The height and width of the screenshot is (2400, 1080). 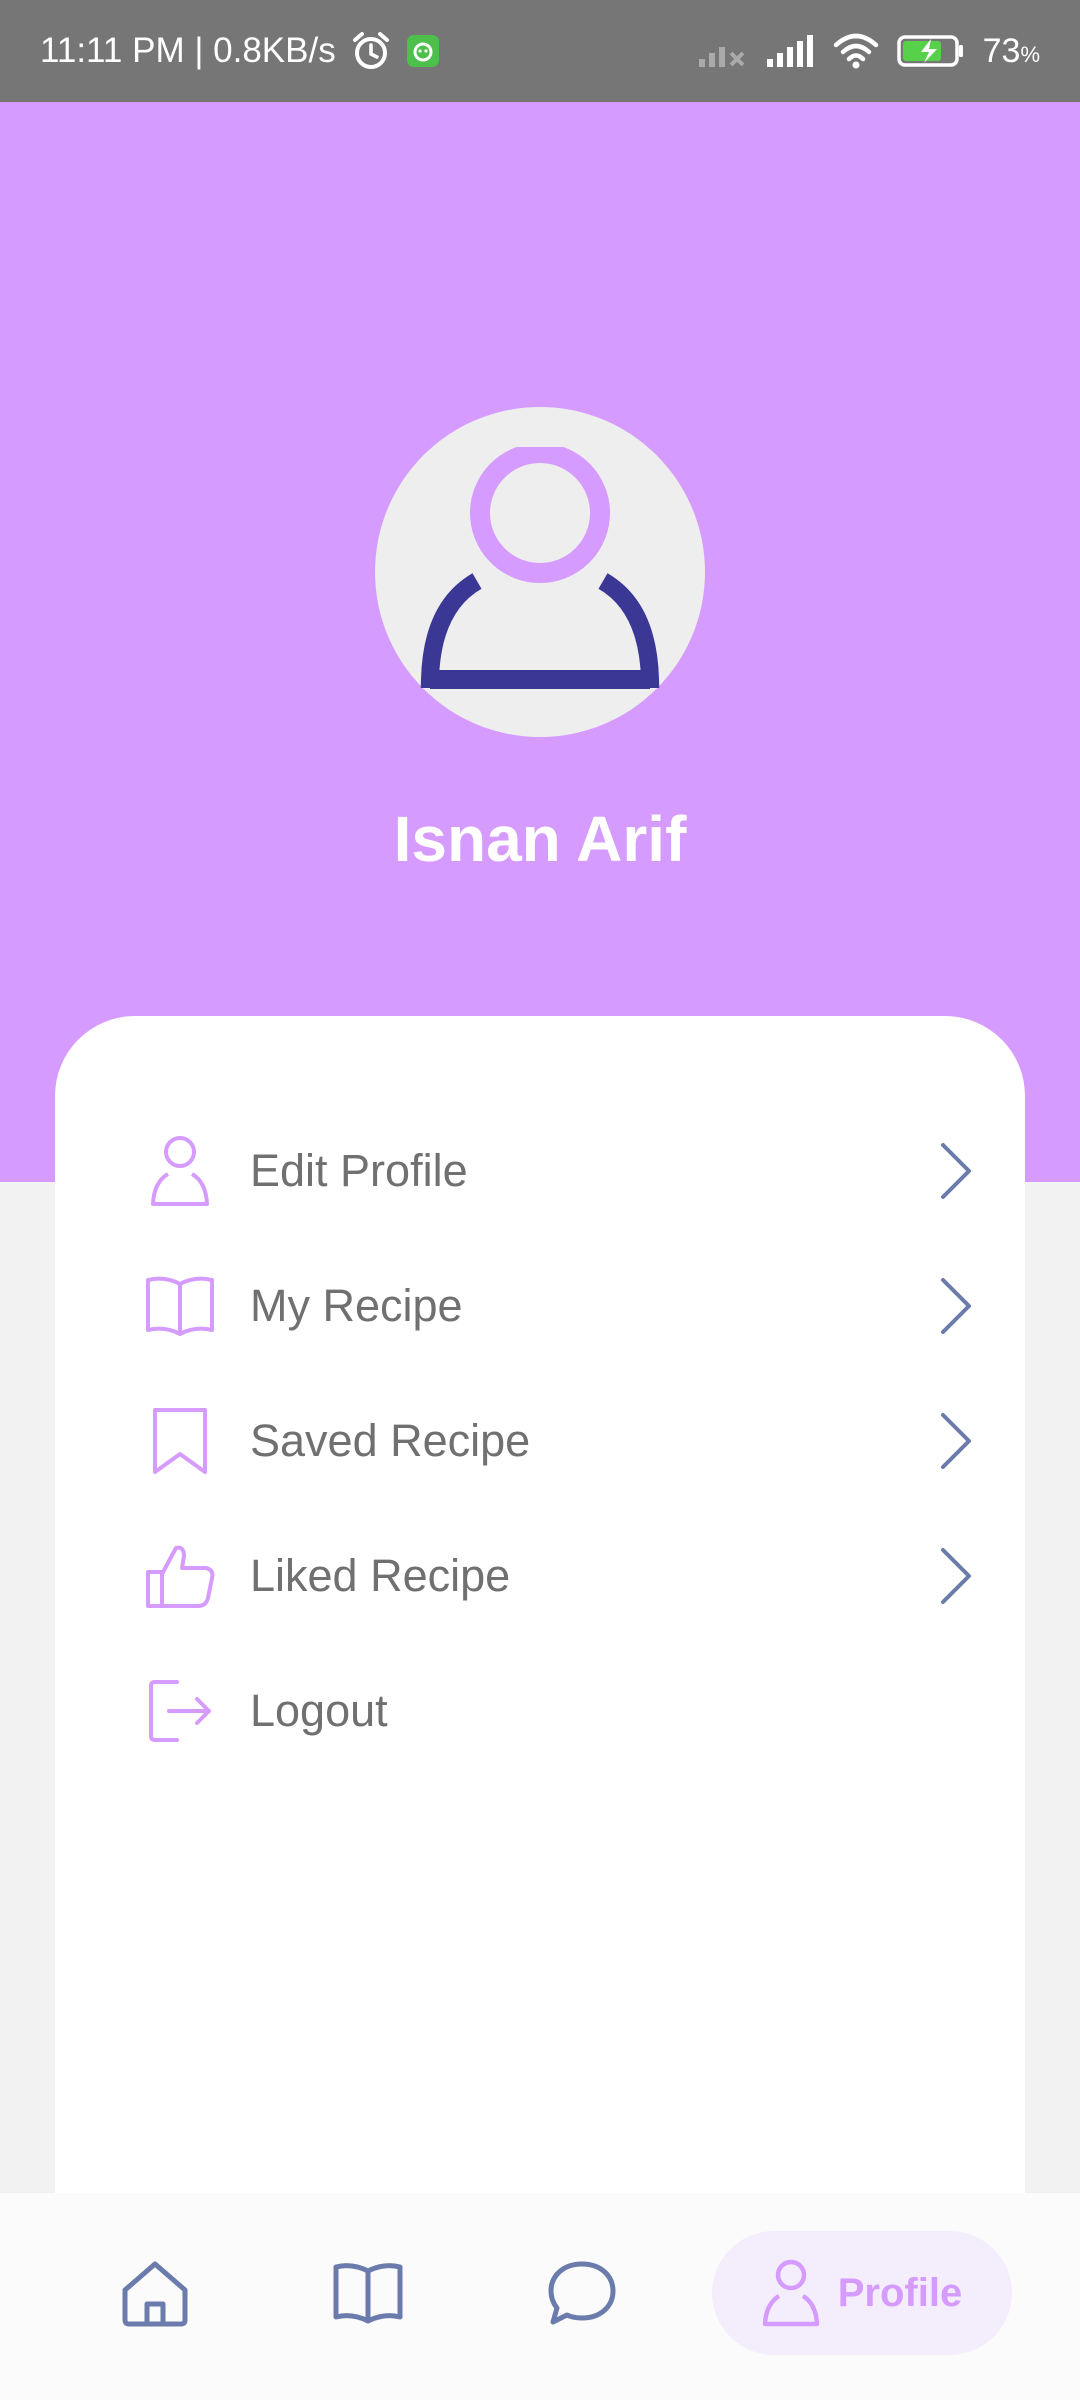 What do you see at coordinates (540, 51) in the screenshot?
I see `status-bar: 11:11 PM | 0.8KB/s 73%` at bounding box center [540, 51].